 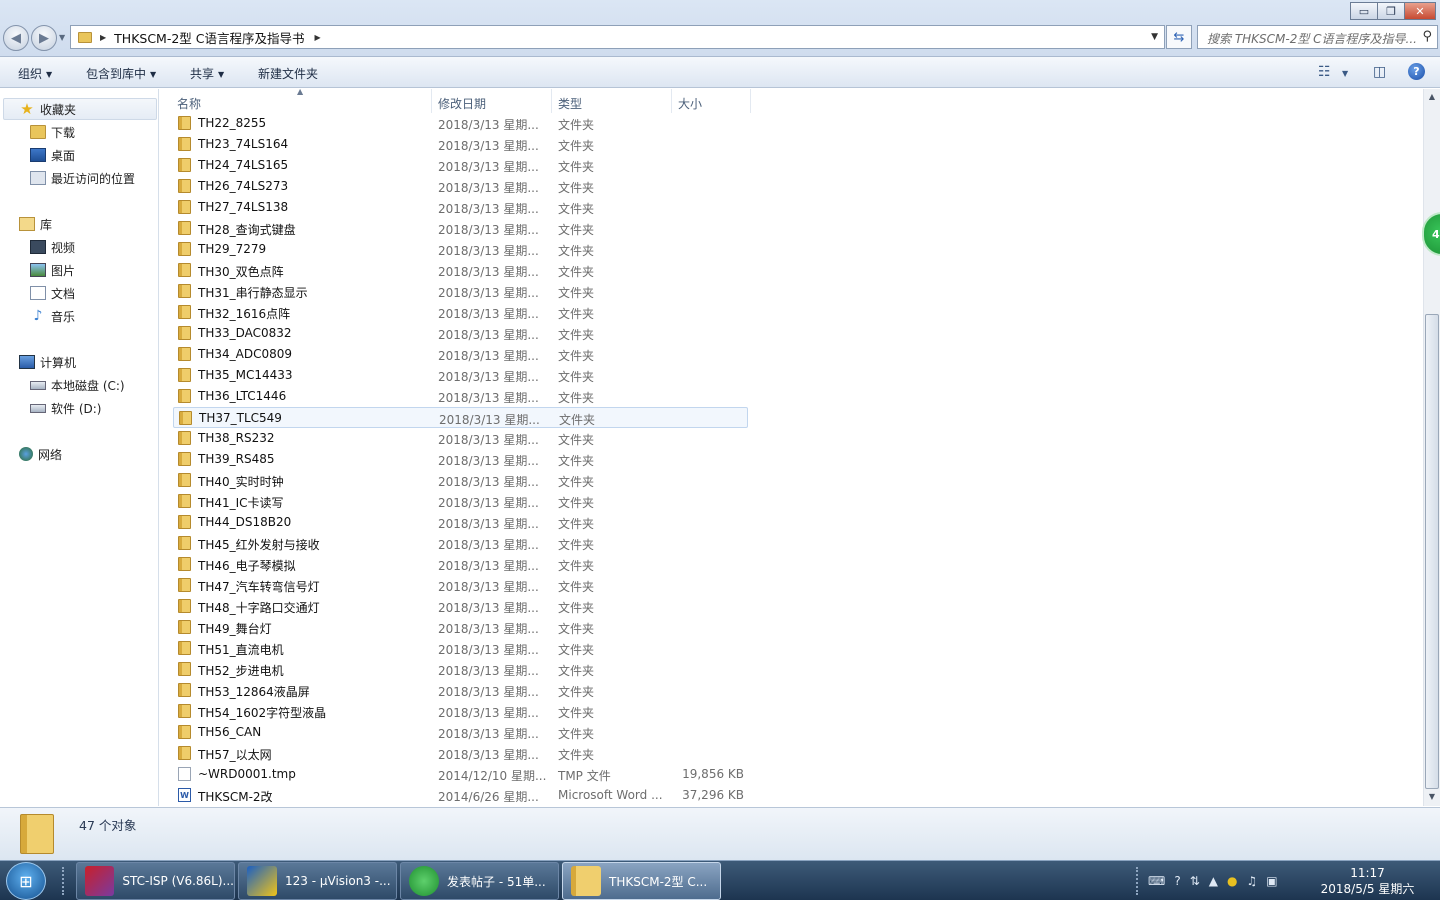 What do you see at coordinates (1420, 11) in the screenshot?
I see `close-button: ✕` at bounding box center [1420, 11].